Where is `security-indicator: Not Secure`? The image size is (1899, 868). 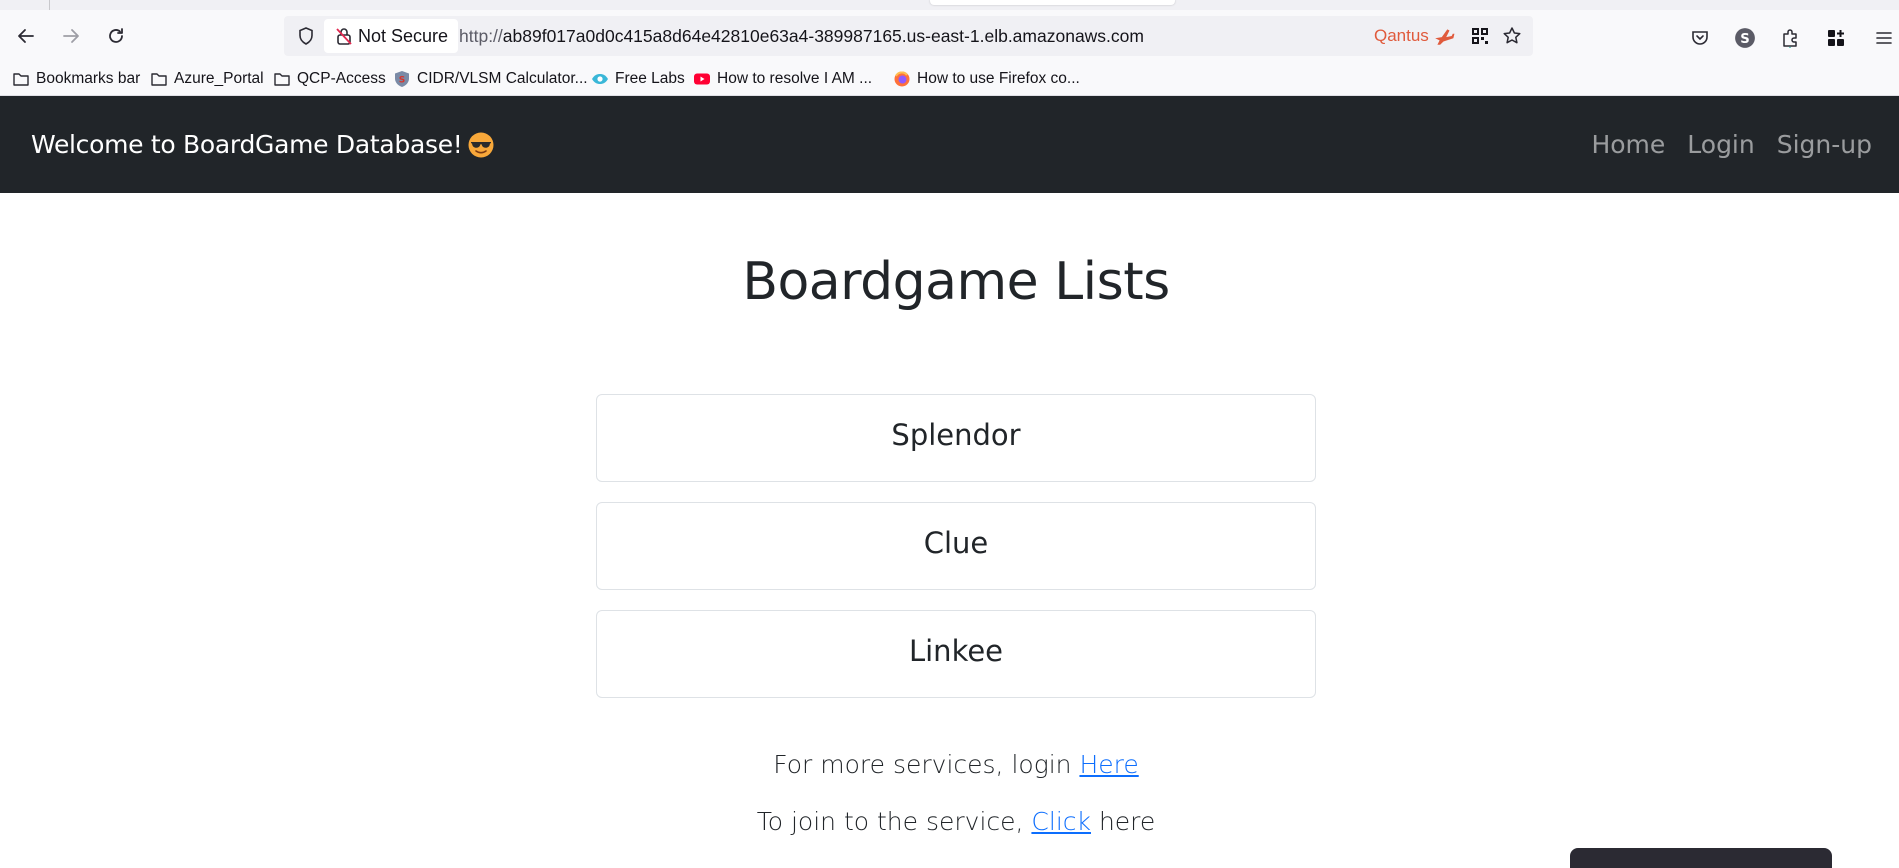 security-indicator: Not Secure is located at coordinates (391, 36).